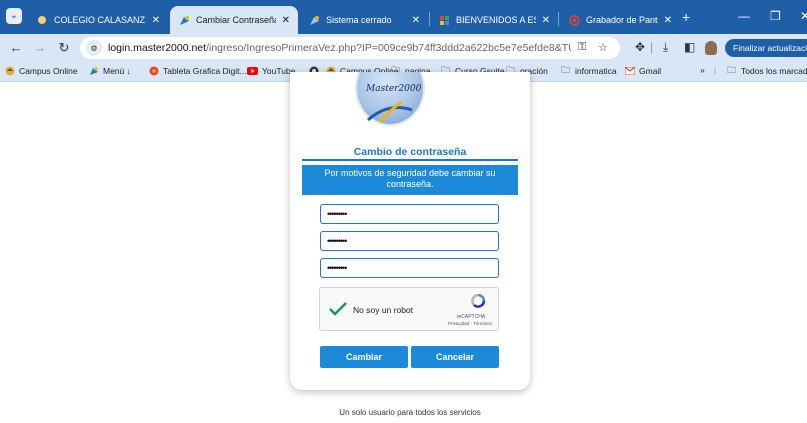 The image size is (807, 423). What do you see at coordinates (16, 47) in the screenshot?
I see `back-button: ←` at bounding box center [16, 47].